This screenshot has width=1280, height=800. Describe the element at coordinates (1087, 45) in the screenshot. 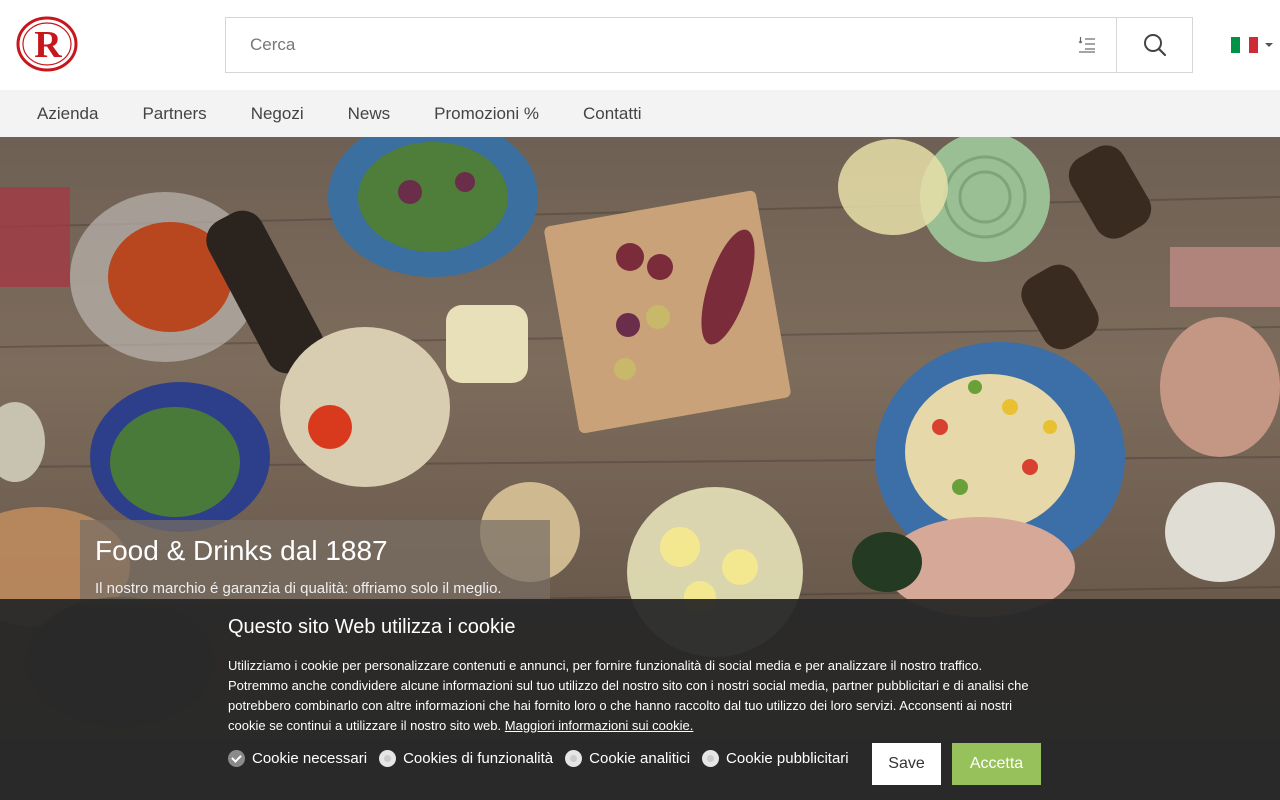

I see `list-filter-icon` at that location.